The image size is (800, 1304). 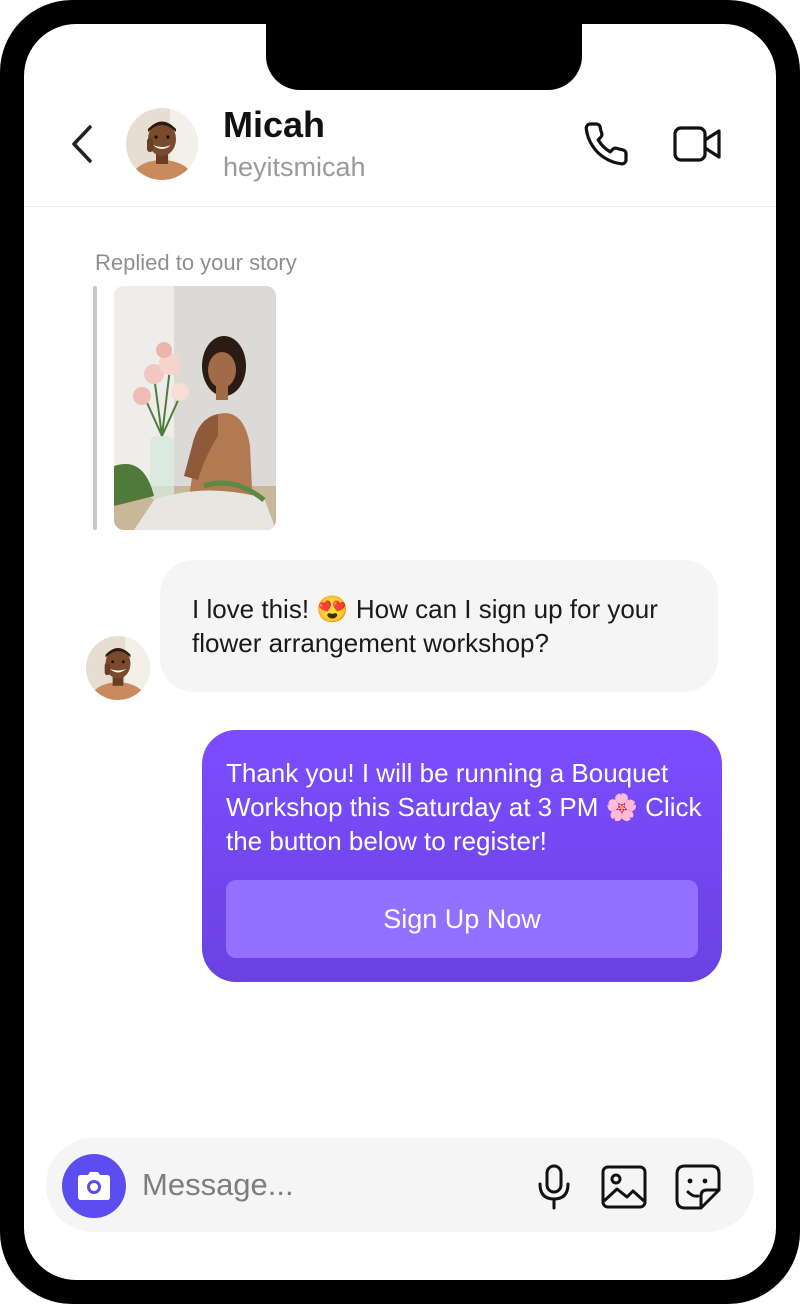 I want to click on sticker-button, so click(x=698, y=1187).